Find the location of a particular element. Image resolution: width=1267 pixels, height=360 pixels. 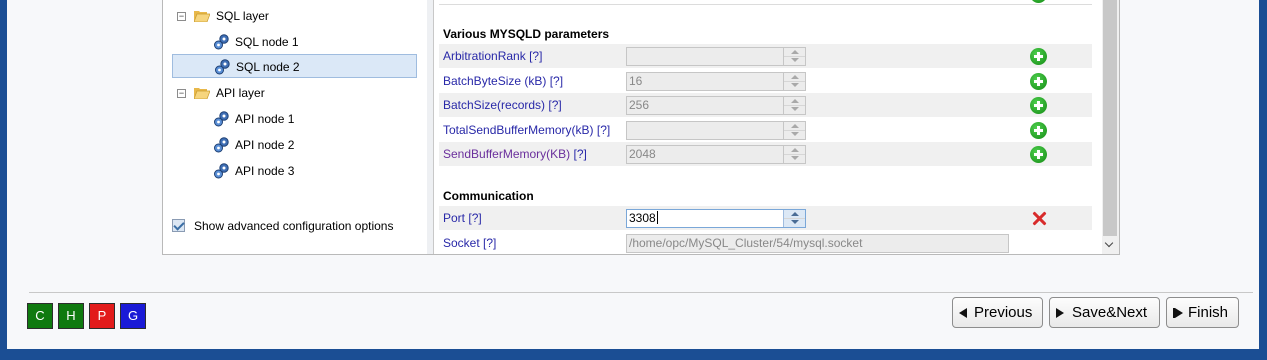

finish-button: Finish is located at coordinates (1202, 312).